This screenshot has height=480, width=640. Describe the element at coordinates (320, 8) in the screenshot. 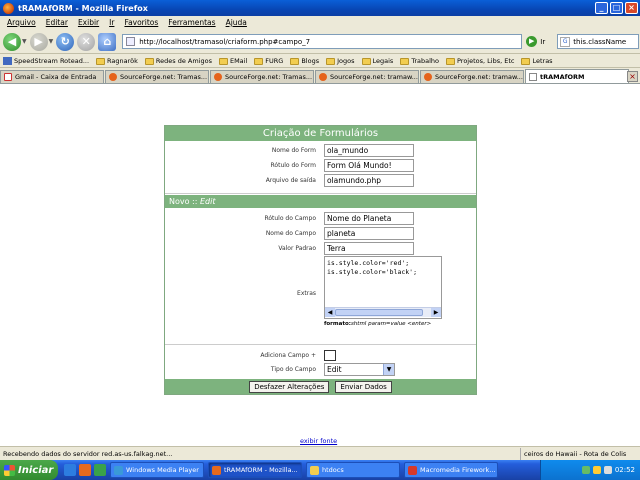

I see `window-titlebar: tRAMAfORM - Mozilla Firefox _ □ ×` at that location.